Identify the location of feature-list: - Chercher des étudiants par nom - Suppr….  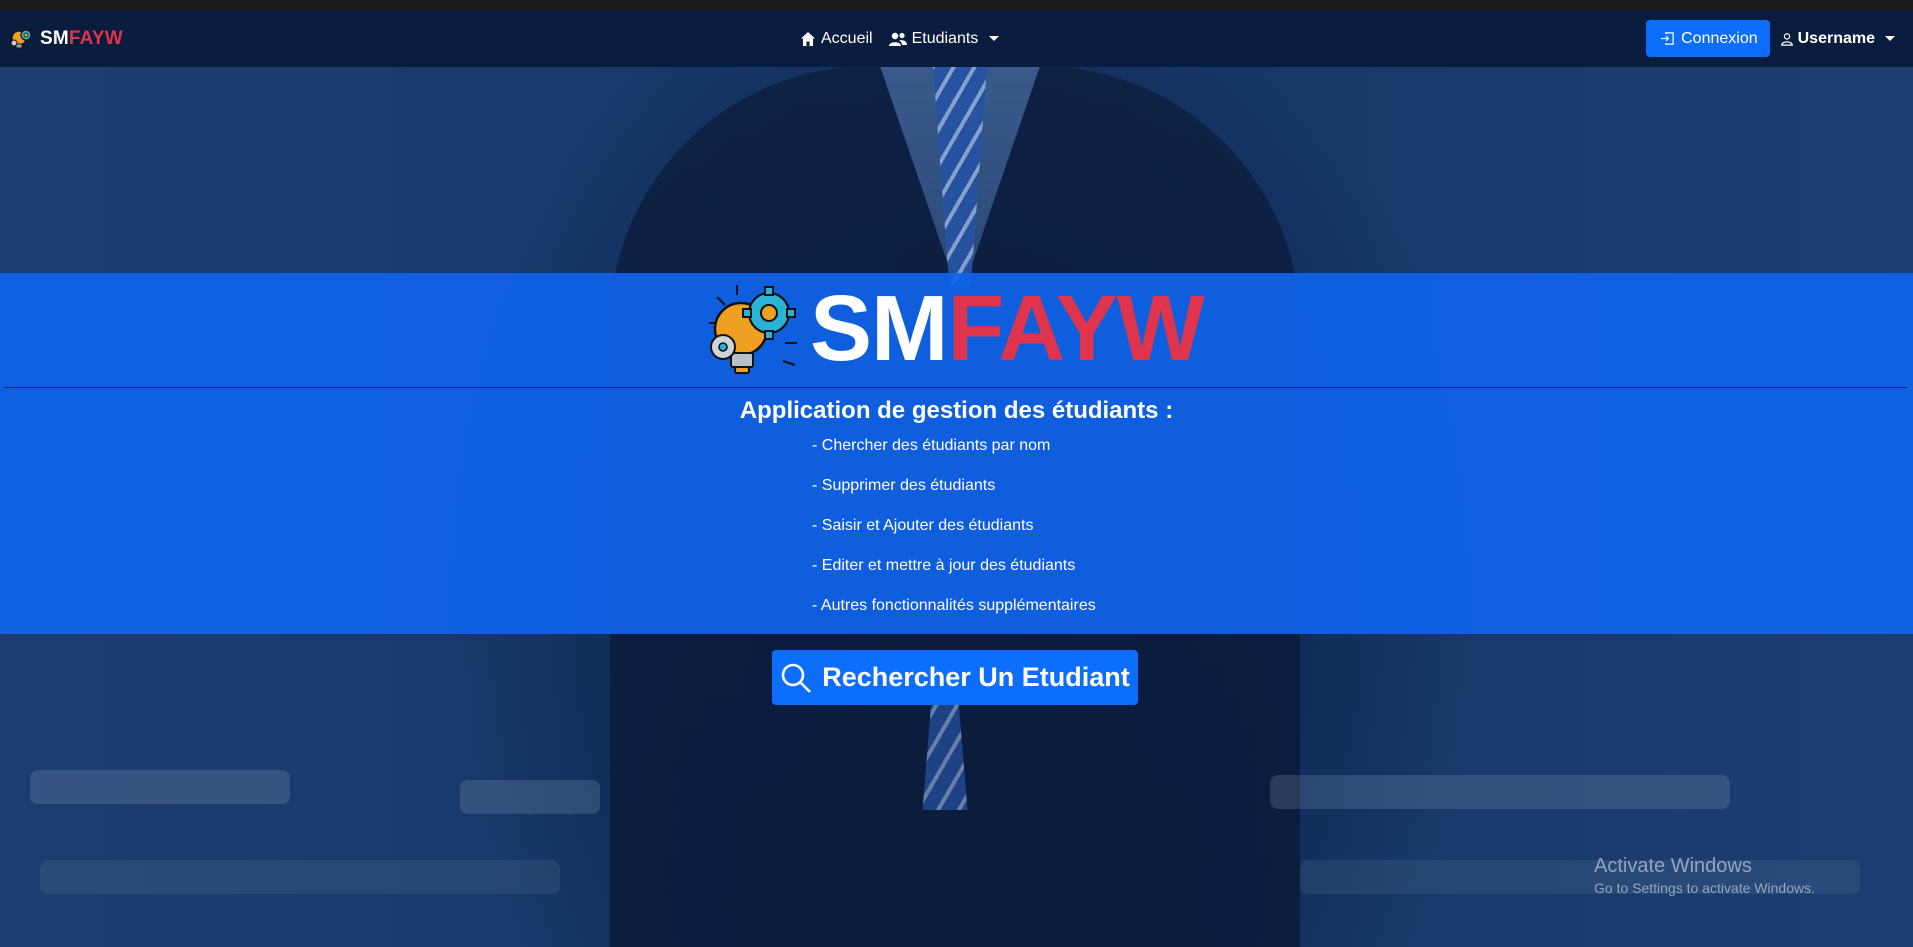
(954, 536).